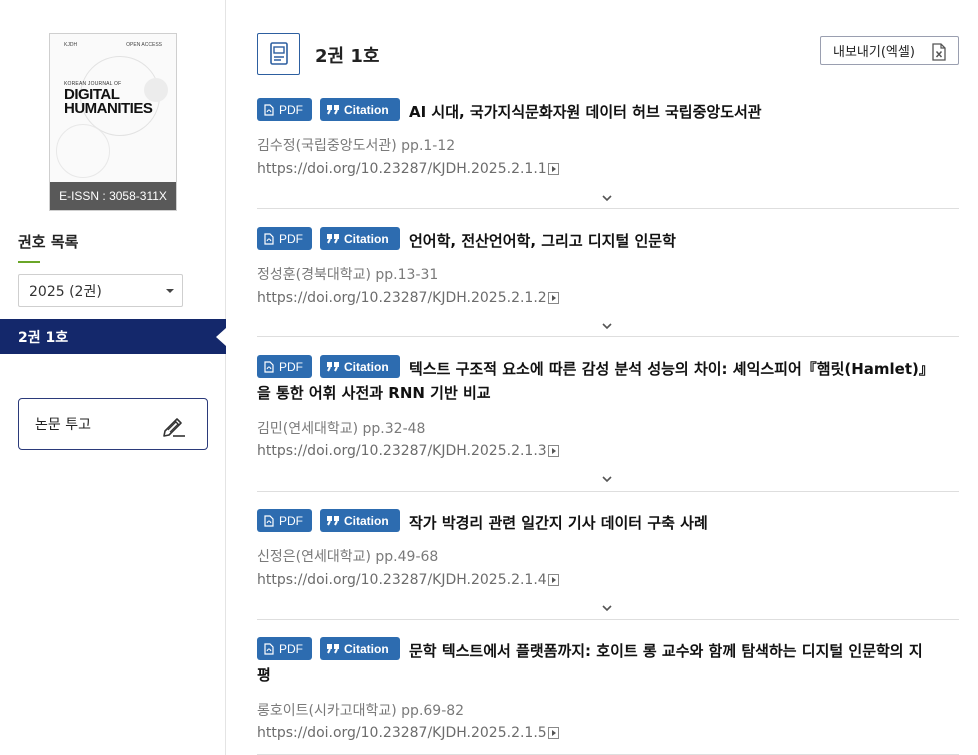 The width and height of the screenshot is (978, 755). I want to click on article-title: AI 시대, 국가지식문화자원 데이터 허브 국립중앙도서관, so click(689, 112).